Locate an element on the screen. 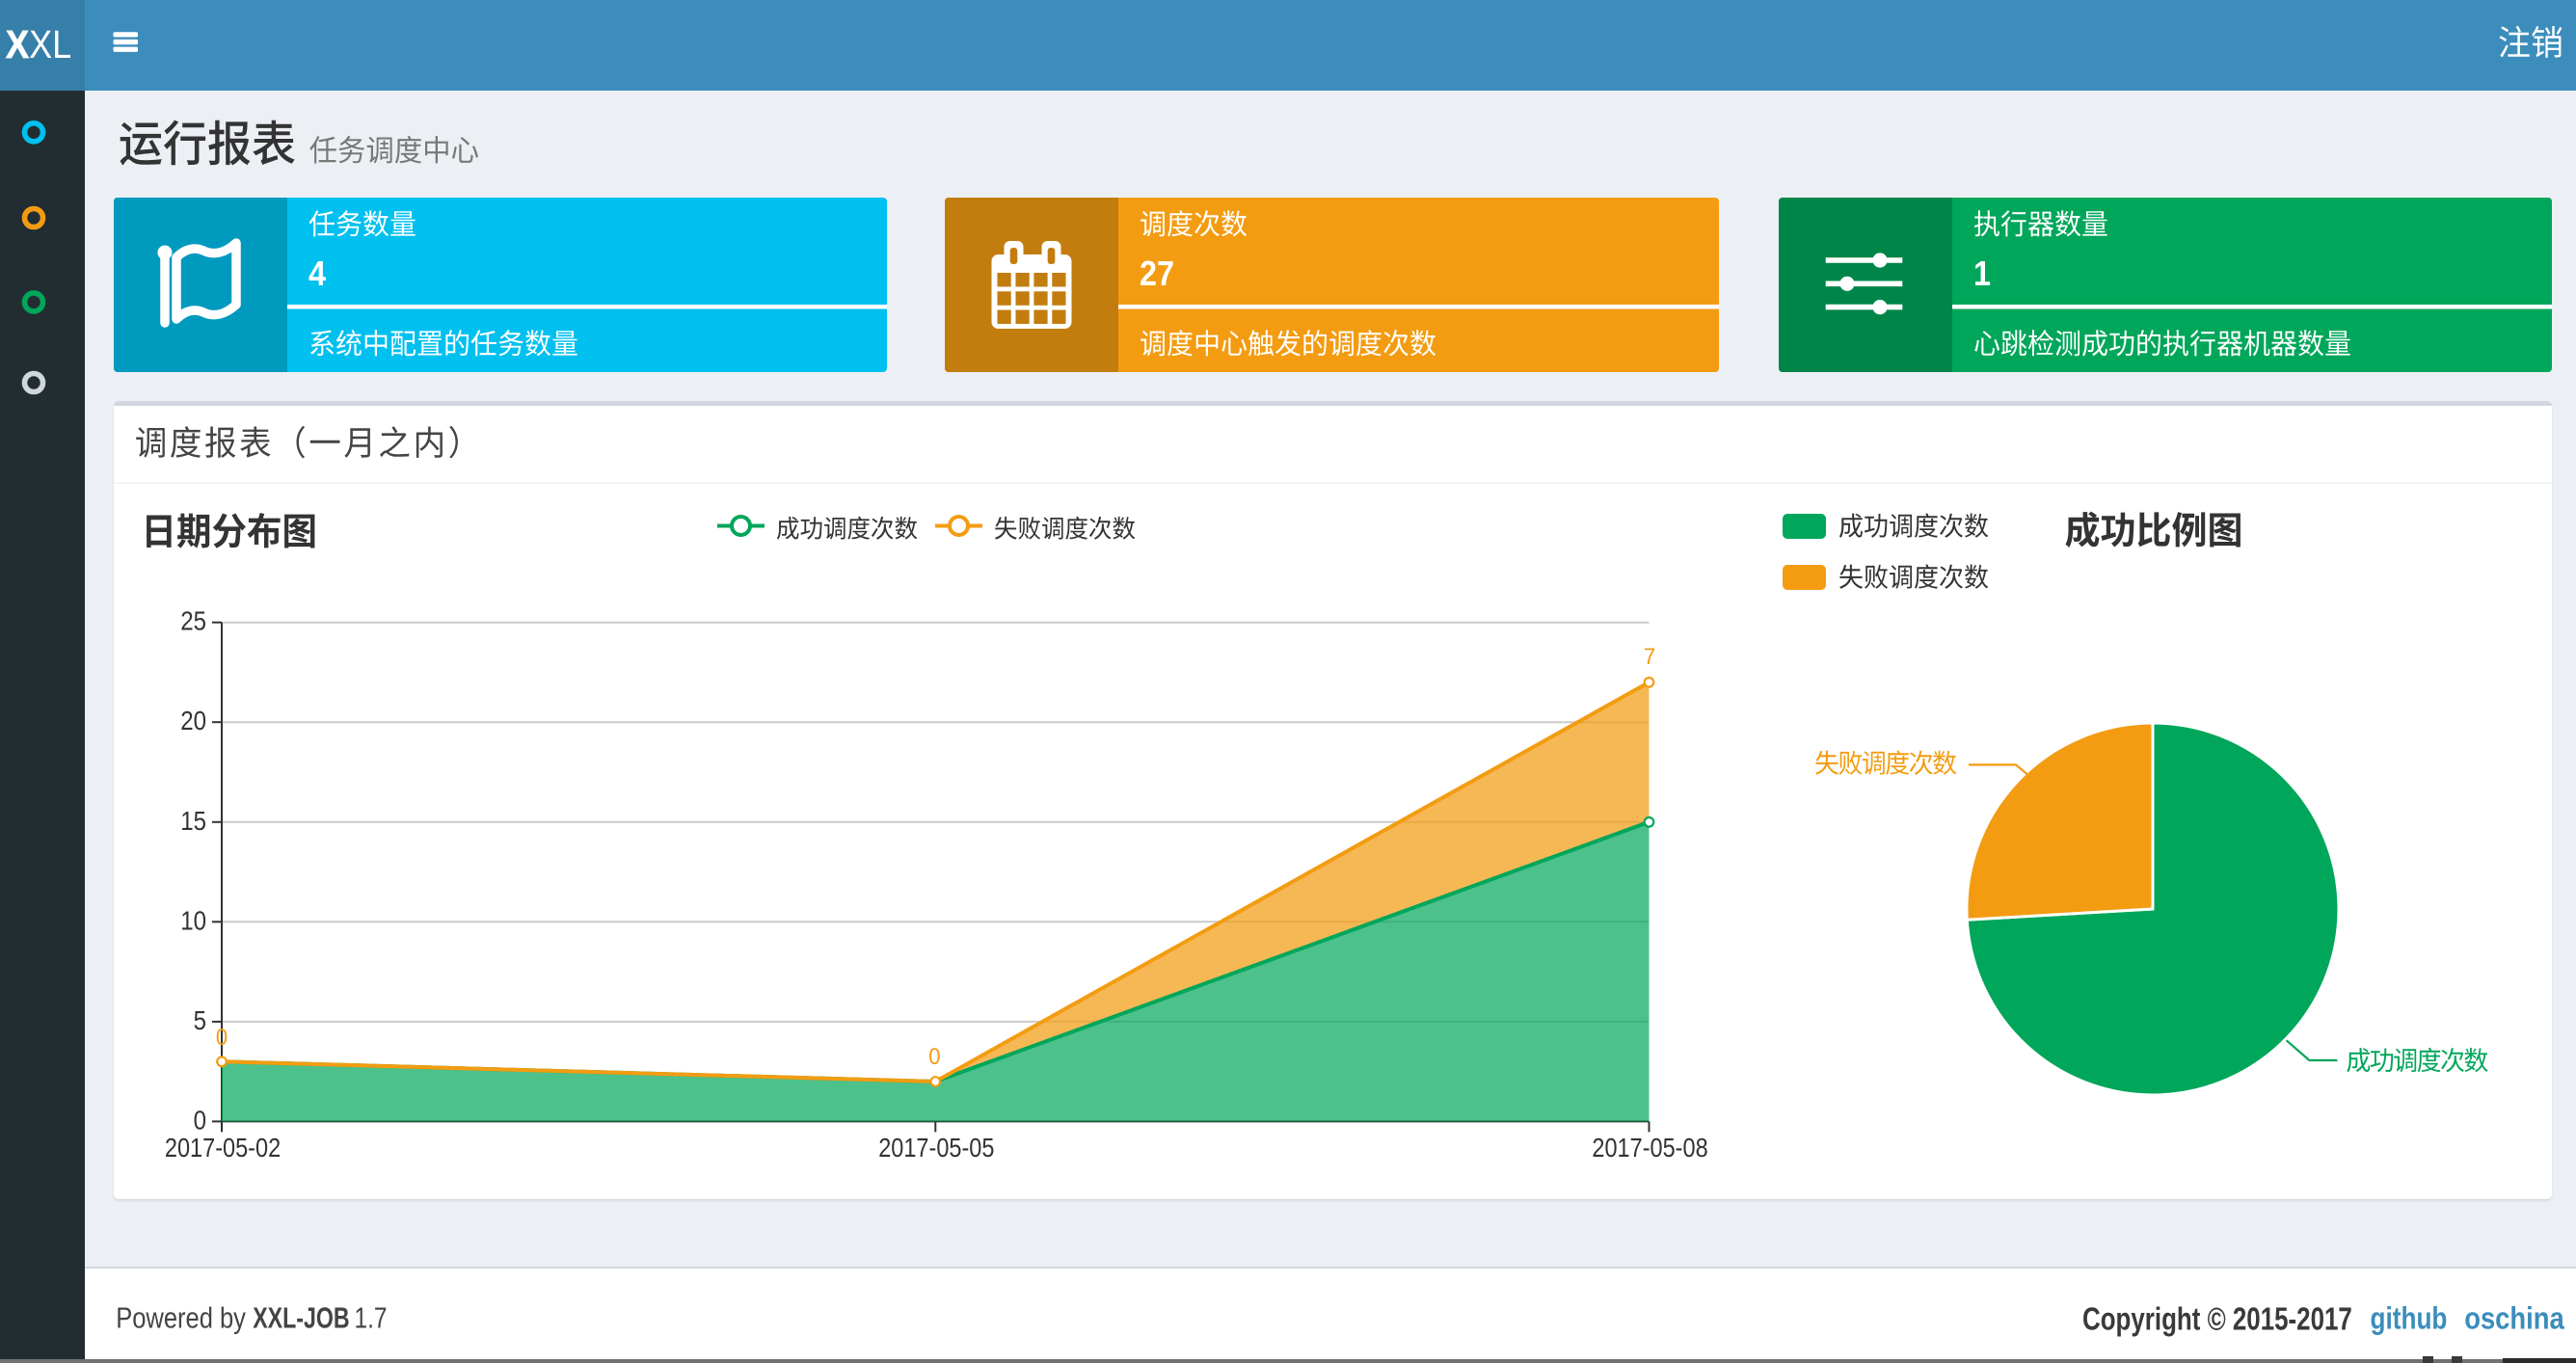 This screenshot has height=1363, width=2576. svg-text: XXL is located at coordinates (39, 45).